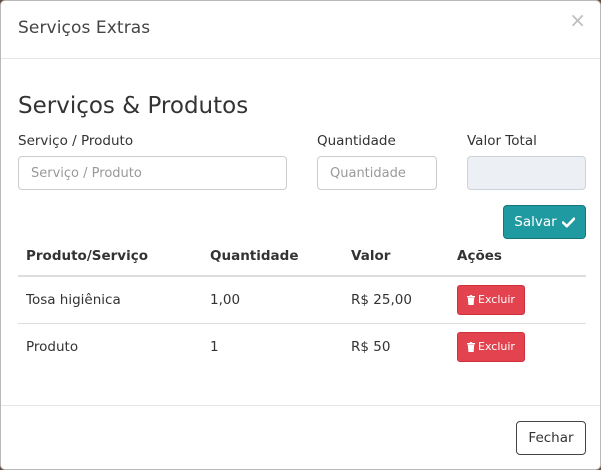 The width and height of the screenshot is (601, 470). Describe the element at coordinates (577, 20) in the screenshot. I see `close-icon: ×` at that location.